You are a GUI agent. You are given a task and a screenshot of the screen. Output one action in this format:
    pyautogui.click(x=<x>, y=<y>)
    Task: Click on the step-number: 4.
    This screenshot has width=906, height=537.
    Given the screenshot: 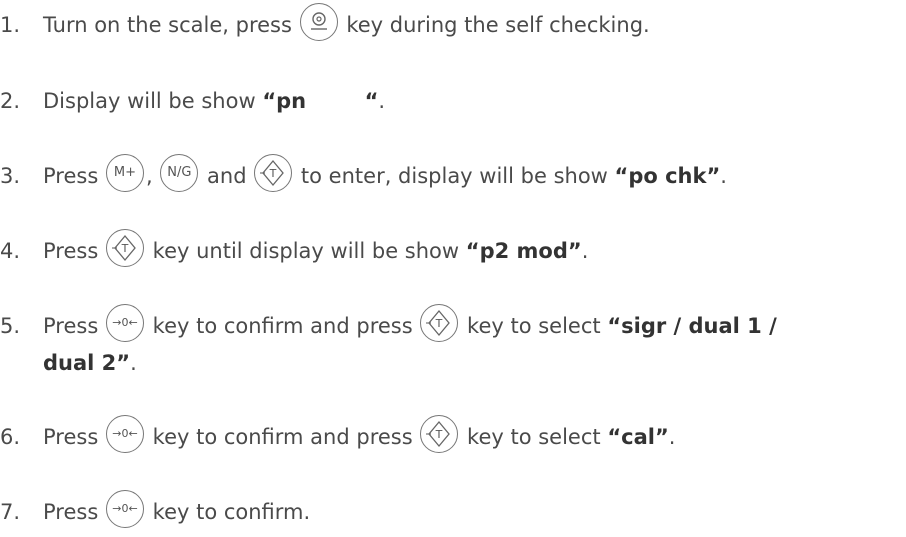 What is the action you would take?
    pyautogui.click(x=10, y=251)
    